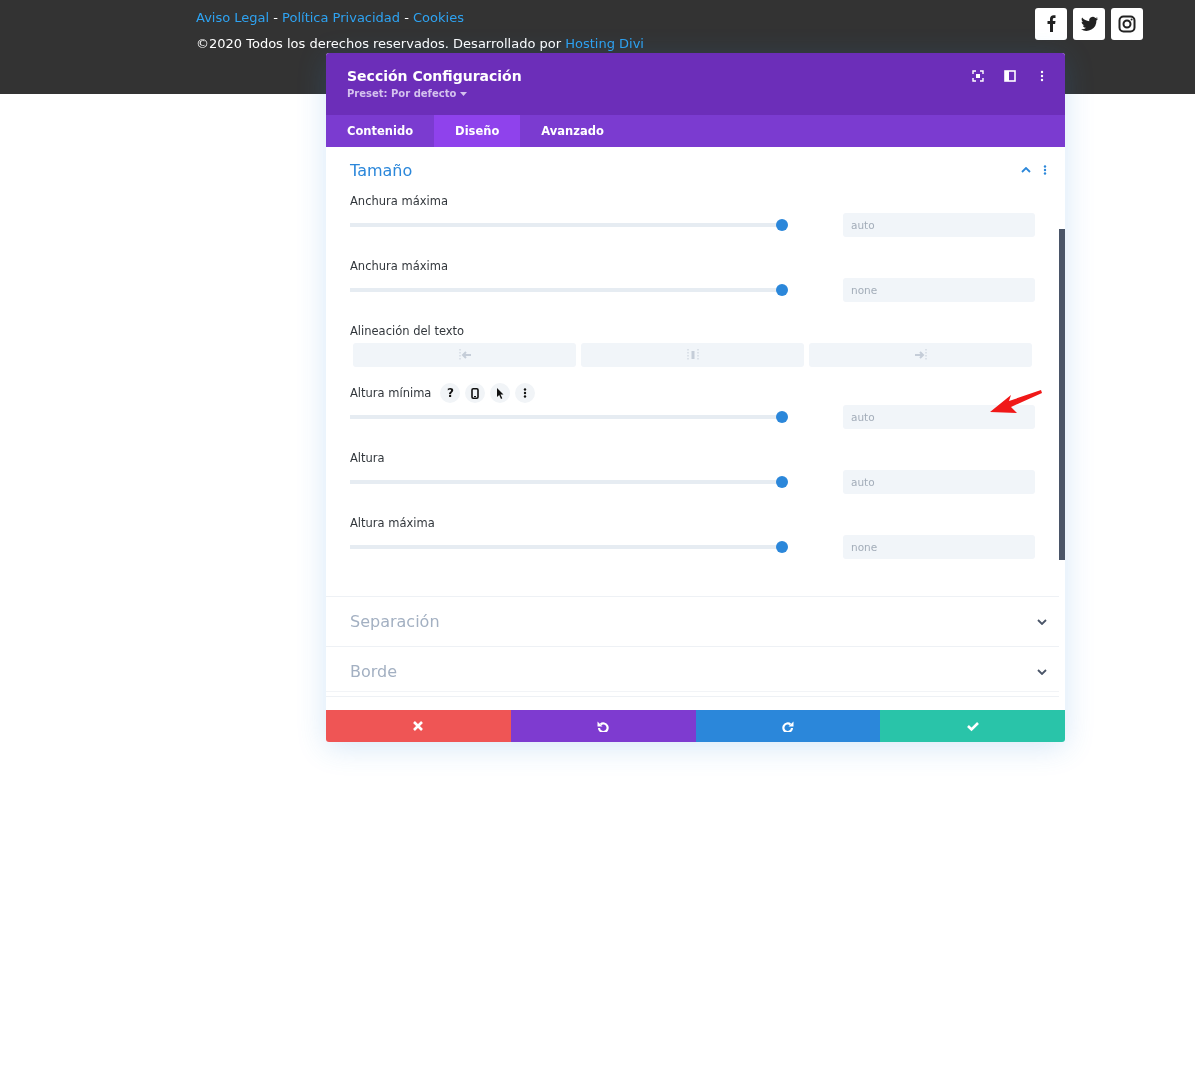 The height and width of the screenshot is (1080, 1195). I want to click on section-title: Separación, so click(395, 621).